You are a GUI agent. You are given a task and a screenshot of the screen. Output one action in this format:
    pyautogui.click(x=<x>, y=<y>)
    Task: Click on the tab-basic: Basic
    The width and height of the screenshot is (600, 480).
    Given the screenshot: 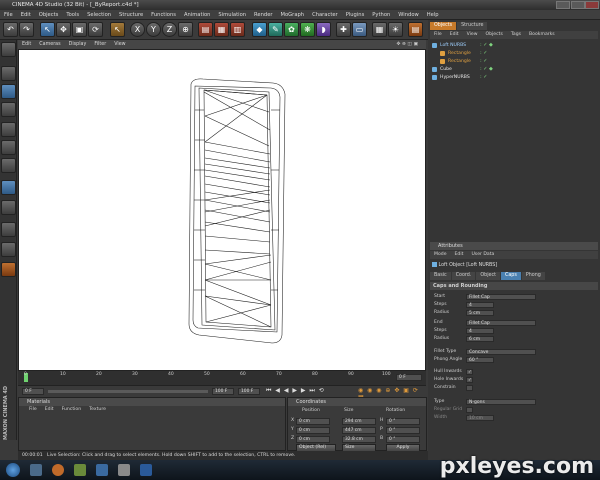 What is the action you would take?
    pyautogui.click(x=440, y=276)
    